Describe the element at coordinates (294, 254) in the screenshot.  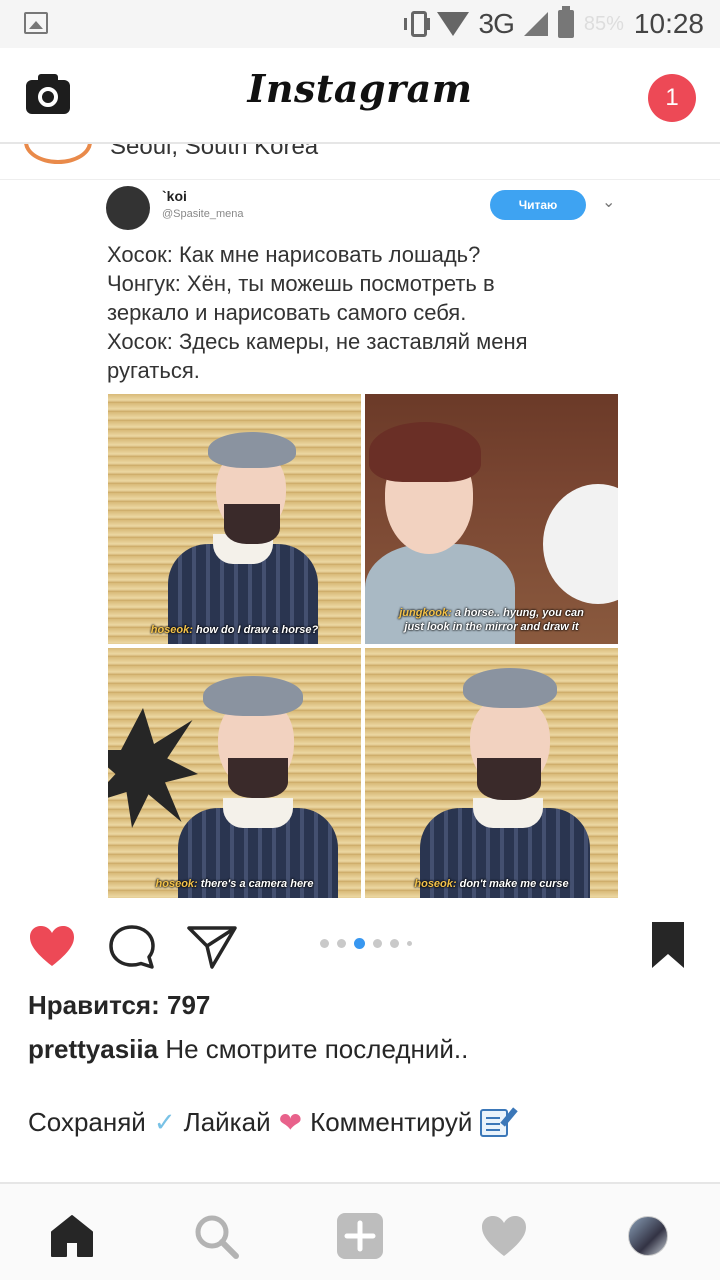
I see `tweet-line: Хосок: Как мне нарисовать лошадь?` at that location.